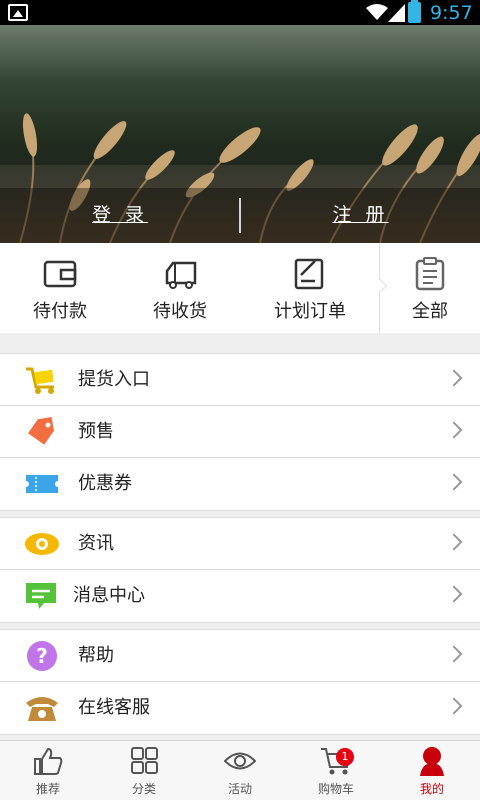  I want to click on tab-mine-label: 我的, so click(431, 789).